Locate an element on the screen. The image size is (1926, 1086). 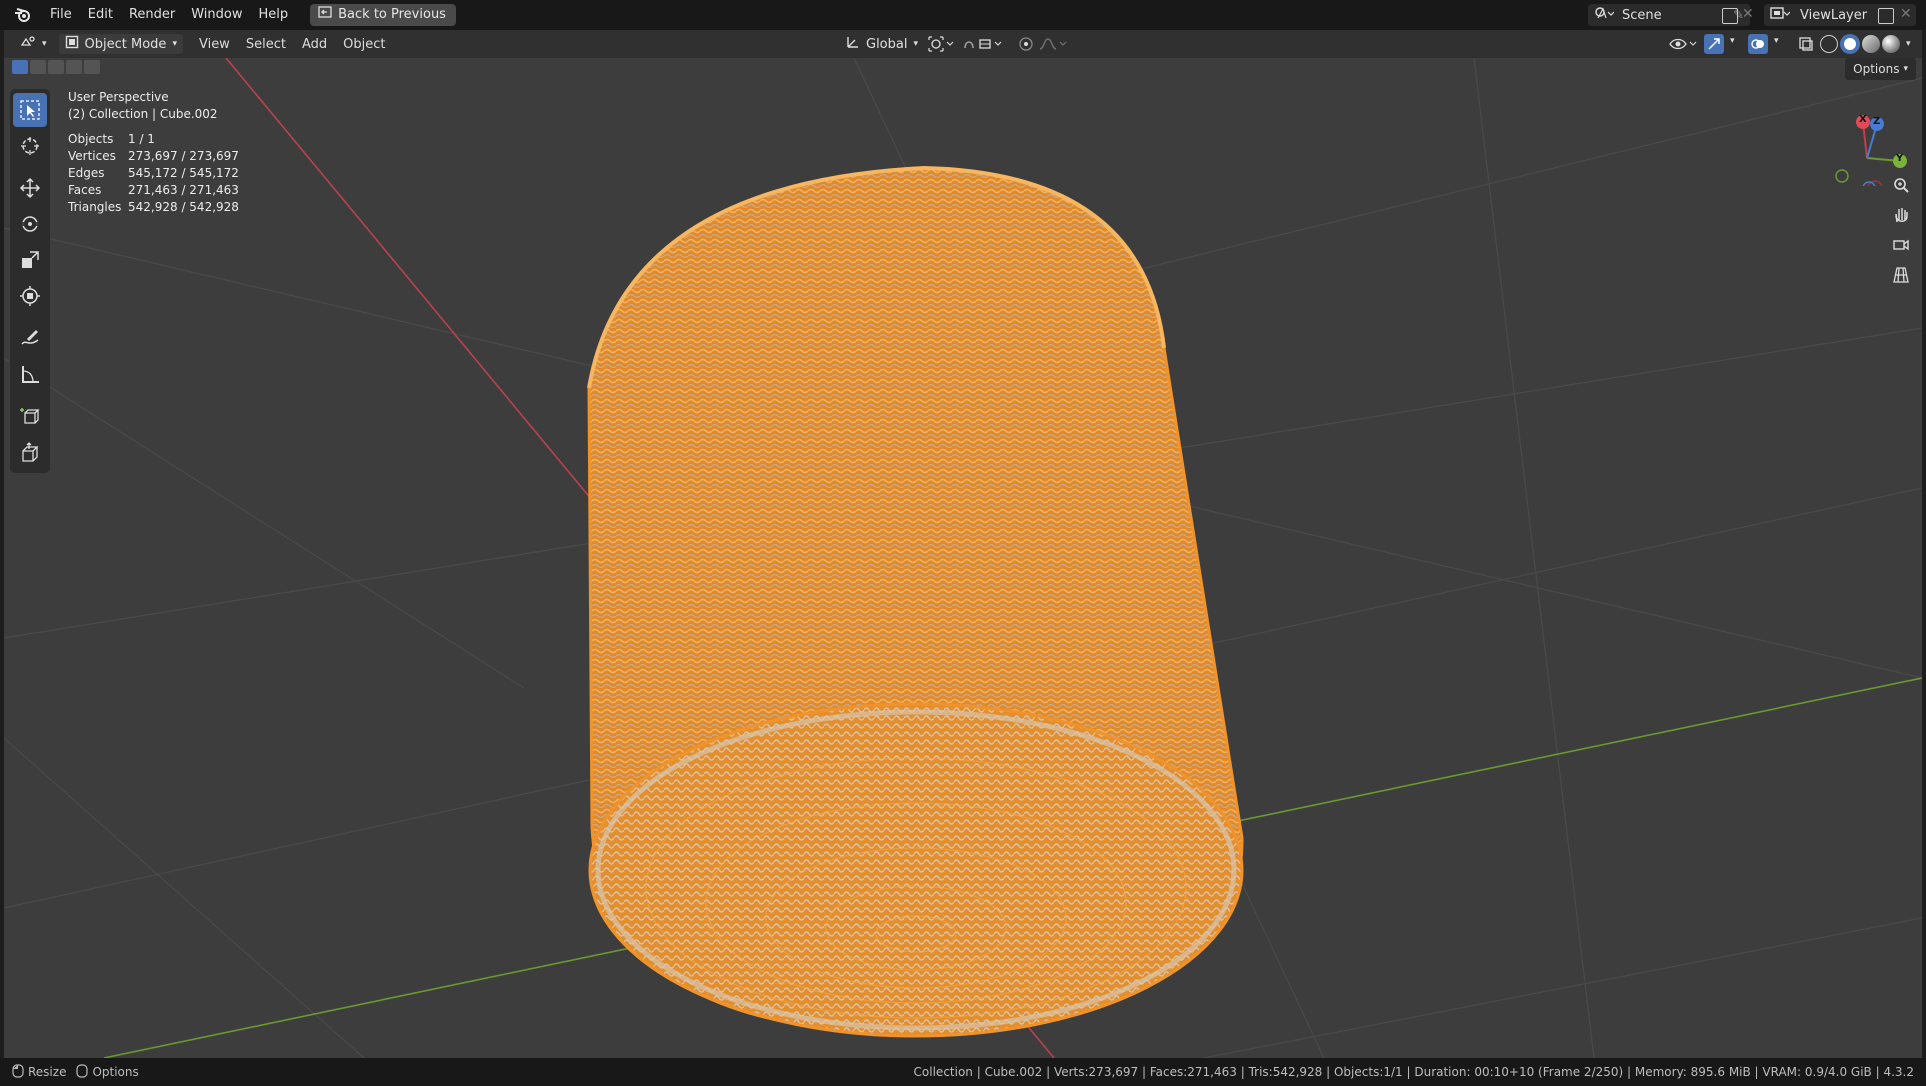
stat-value: 545,172 / 545,172 is located at coordinates (183, 173).